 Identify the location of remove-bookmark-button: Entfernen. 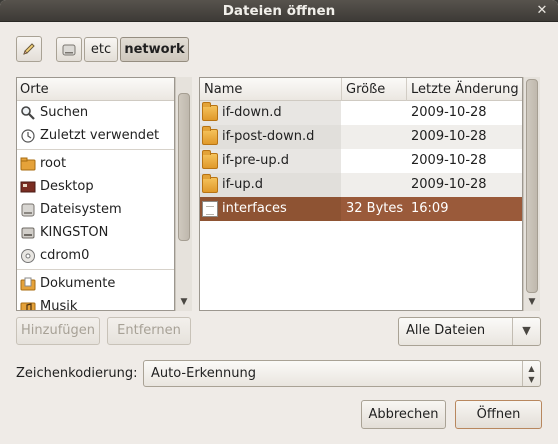
(149, 331).